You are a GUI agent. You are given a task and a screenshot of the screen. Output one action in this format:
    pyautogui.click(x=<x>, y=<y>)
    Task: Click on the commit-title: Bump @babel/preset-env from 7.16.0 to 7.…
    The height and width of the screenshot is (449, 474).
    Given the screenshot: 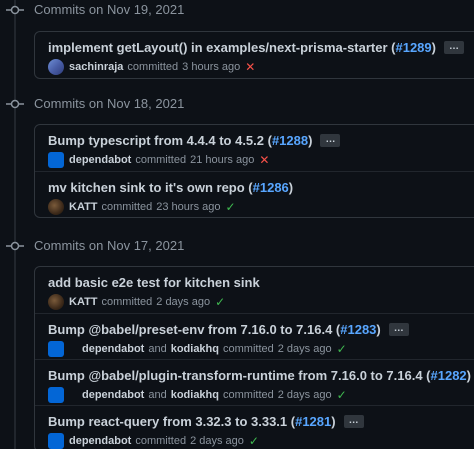 What is the action you would take?
    pyautogui.click(x=228, y=329)
    